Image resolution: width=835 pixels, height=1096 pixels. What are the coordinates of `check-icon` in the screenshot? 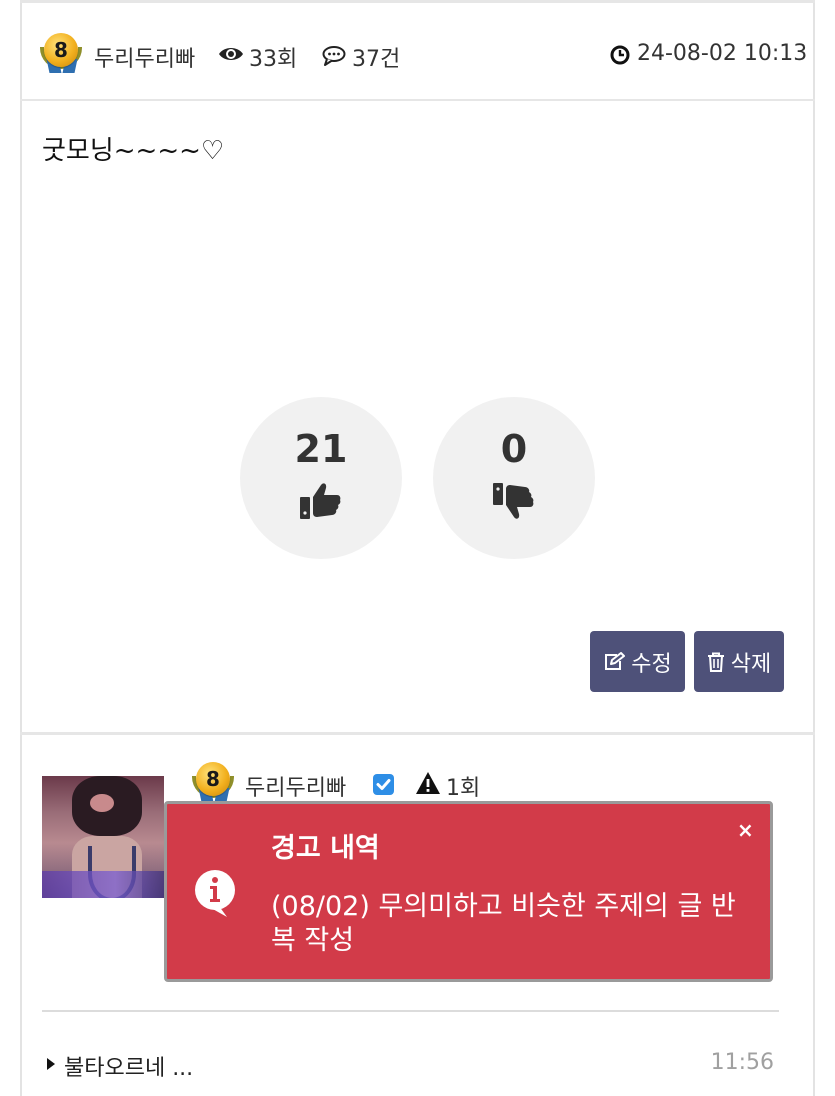 It's located at (383, 784).